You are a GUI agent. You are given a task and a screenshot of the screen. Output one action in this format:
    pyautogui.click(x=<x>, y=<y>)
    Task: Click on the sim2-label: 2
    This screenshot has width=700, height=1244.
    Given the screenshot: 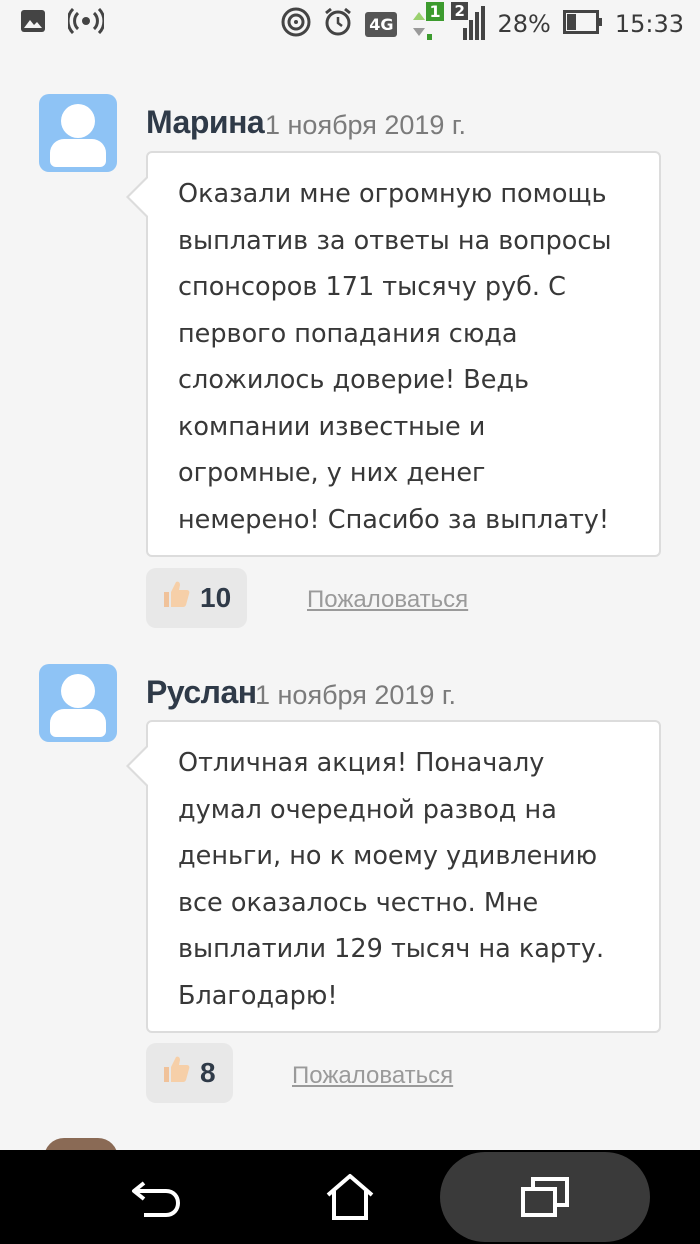 What is the action you would take?
    pyautogui.click(x=459, y=11)
    